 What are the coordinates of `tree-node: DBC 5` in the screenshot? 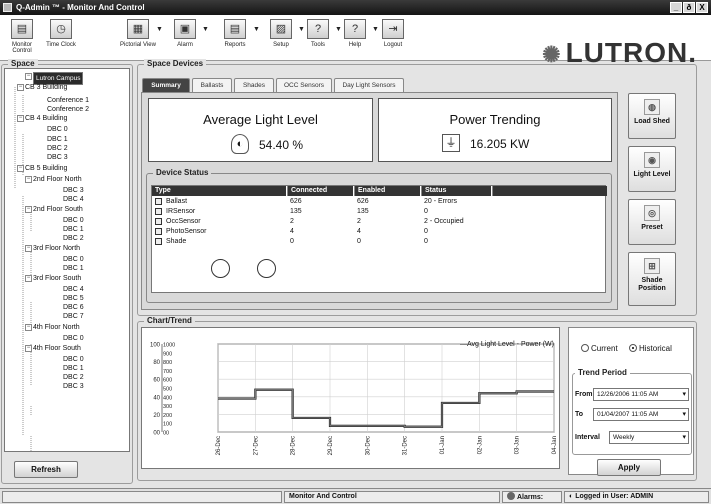 It's located at (73, 298).